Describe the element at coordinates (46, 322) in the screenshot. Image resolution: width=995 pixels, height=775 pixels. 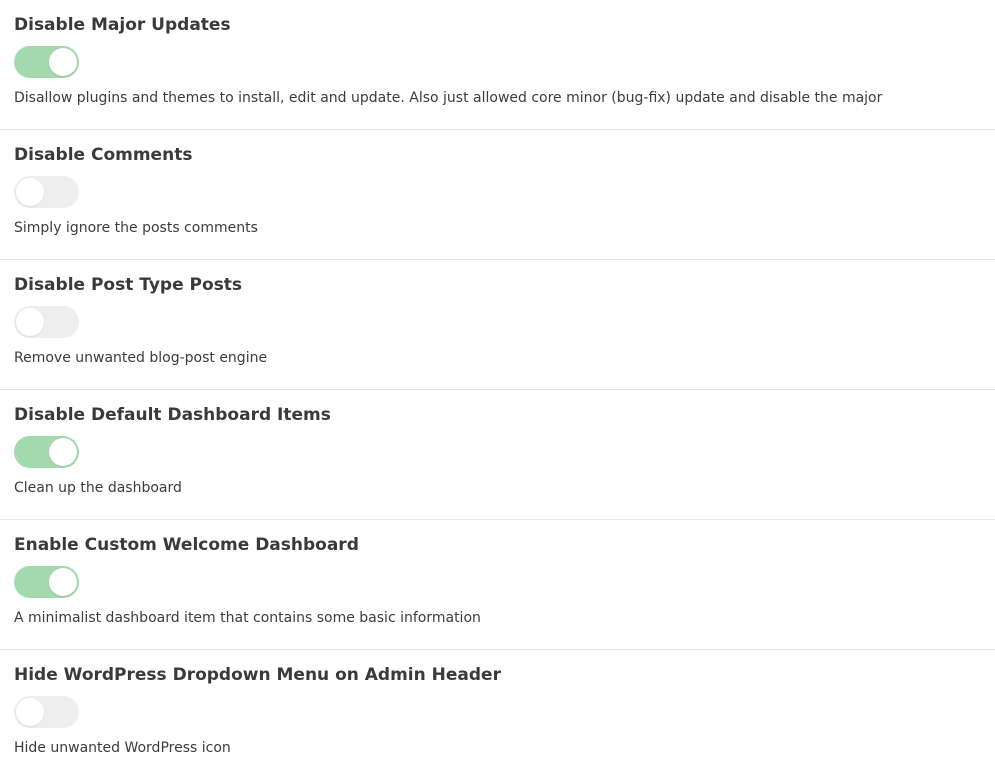
I see `disable-post-type-posts-toggle` at that location.